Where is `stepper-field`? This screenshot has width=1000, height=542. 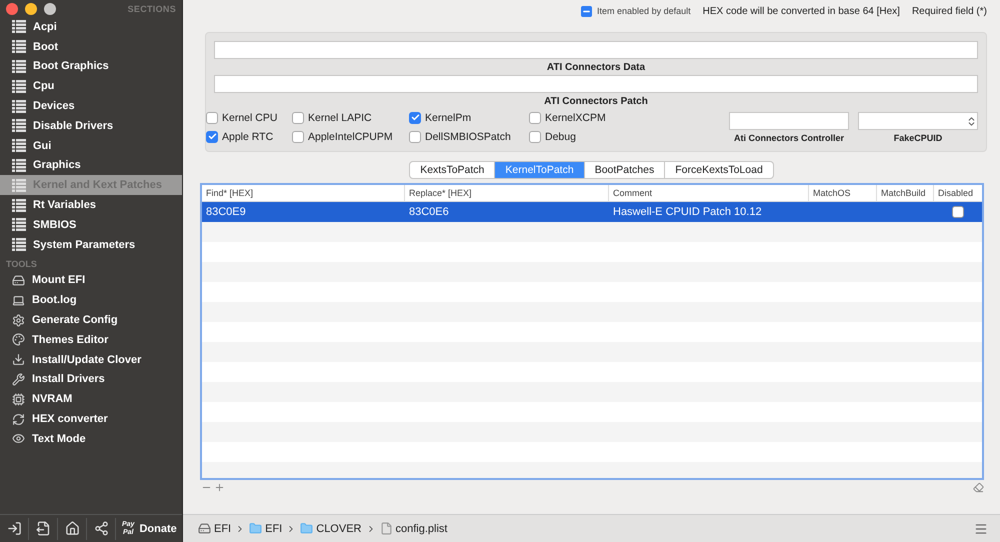
stepper-field is located at coordinates (918, 121).